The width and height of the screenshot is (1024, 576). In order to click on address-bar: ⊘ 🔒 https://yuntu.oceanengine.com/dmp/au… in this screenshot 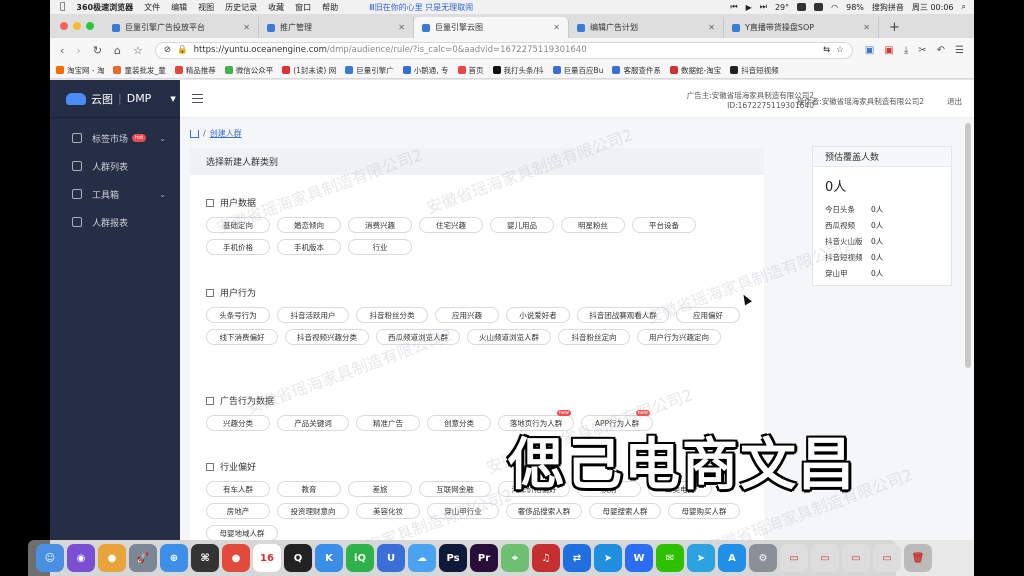, I will do `click(503, 50)`.